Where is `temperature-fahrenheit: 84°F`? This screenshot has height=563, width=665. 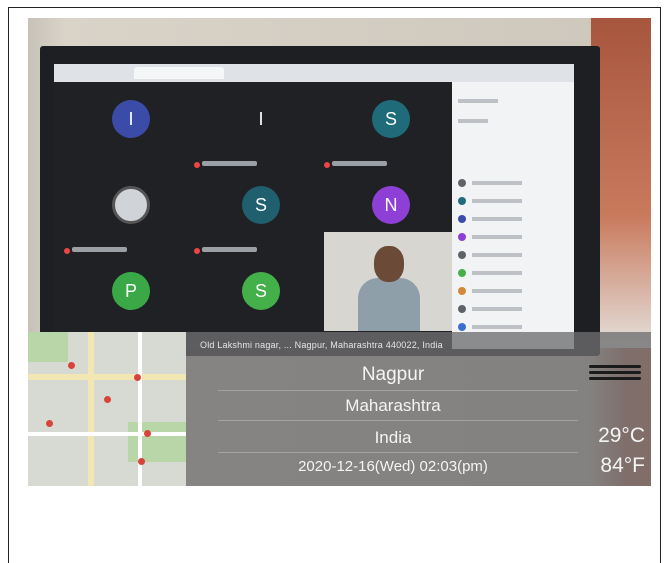
temperature-fahrenheit: 84°F is located at coordinates (622, 465).